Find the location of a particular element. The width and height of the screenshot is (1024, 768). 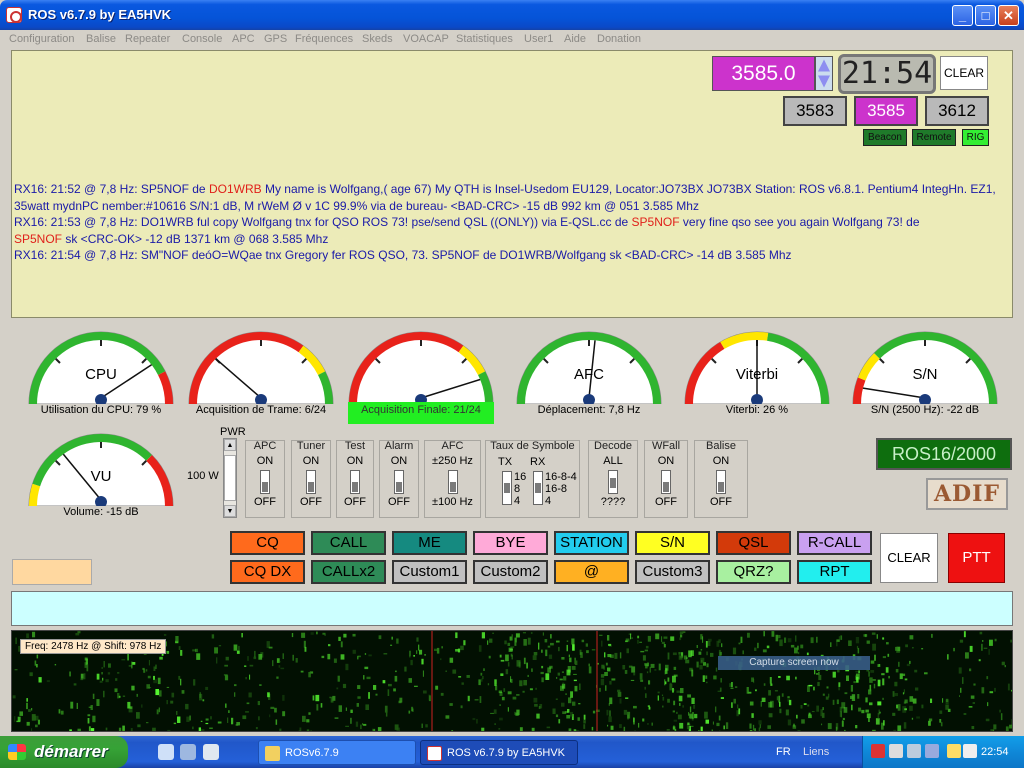

start-button: démarrer is located at coordinates (64, 752).